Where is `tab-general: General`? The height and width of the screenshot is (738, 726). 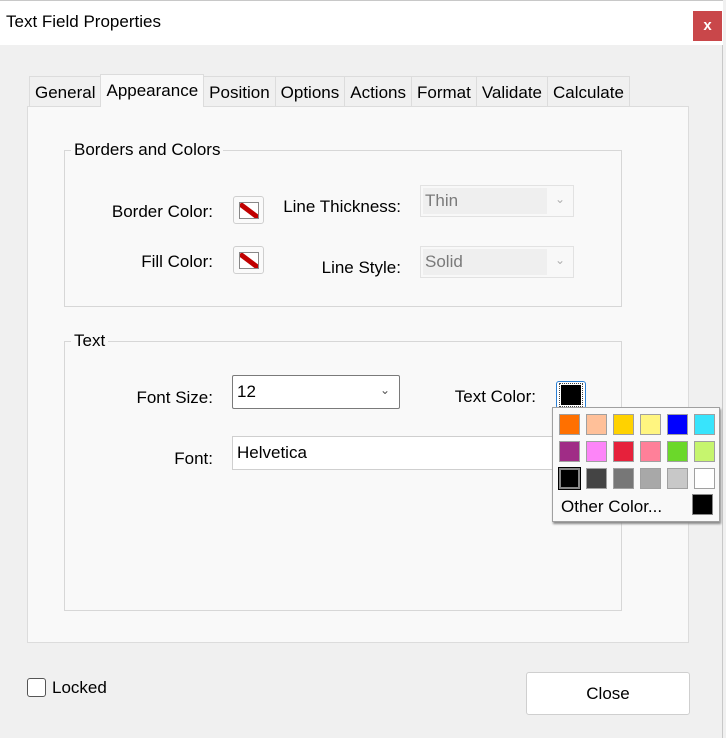
tab-general: General is located at coordinates (65, 91).